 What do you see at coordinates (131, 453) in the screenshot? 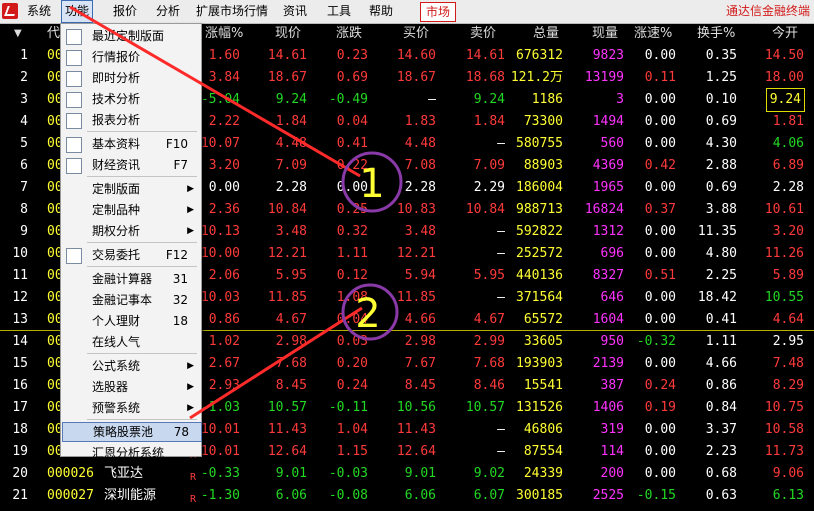
I see `menu-item-19: 汇恩分析系统` at bounding box center [131, 453].